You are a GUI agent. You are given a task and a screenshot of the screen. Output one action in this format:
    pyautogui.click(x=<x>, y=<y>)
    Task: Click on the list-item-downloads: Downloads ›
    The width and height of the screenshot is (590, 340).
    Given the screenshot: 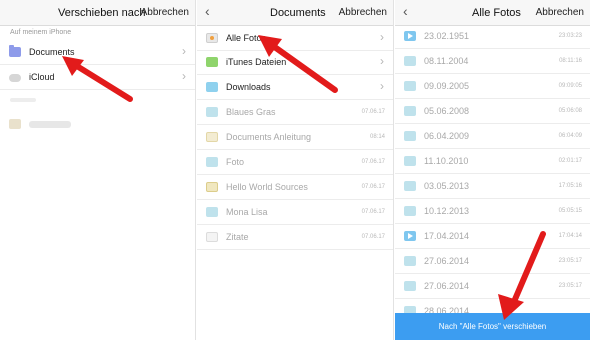 What is the action you would take?
    pyautogui.click(x=295, y=87)
    